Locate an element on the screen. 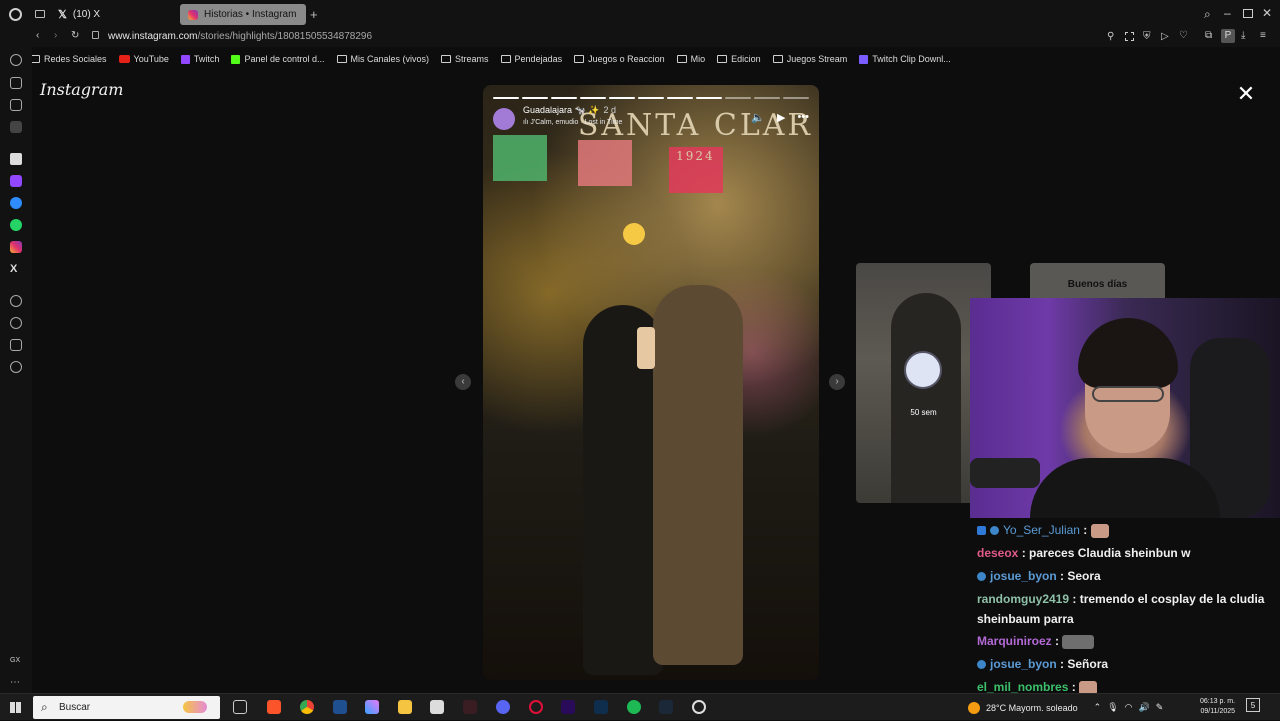 This screenshot has width=1280, height=721. weather-text: 28°C Mayorm. soleado is located at coordinates (1032, 708).